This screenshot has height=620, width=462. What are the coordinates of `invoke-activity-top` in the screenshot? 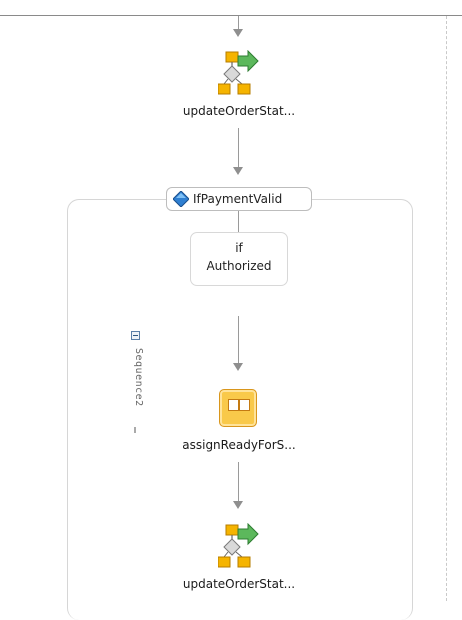 It's located at (238, 73).